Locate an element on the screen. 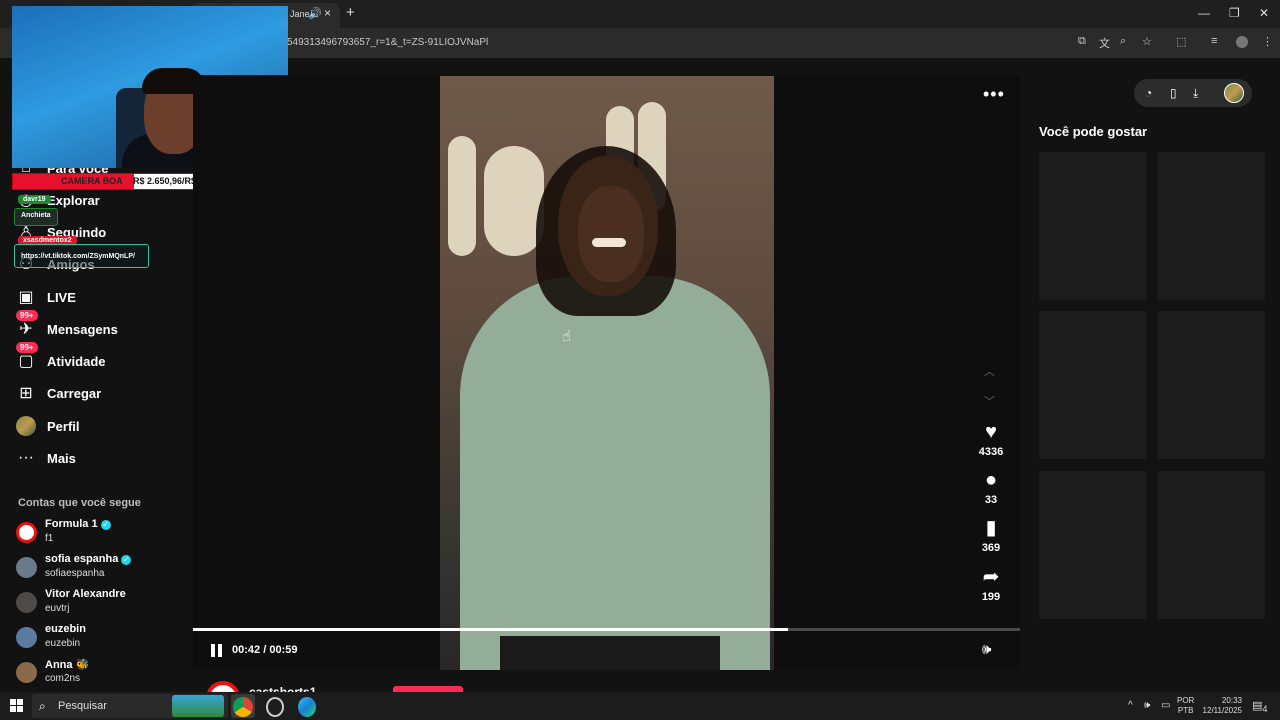  search-icon: ⌕ is located at coordinates (42, 706).